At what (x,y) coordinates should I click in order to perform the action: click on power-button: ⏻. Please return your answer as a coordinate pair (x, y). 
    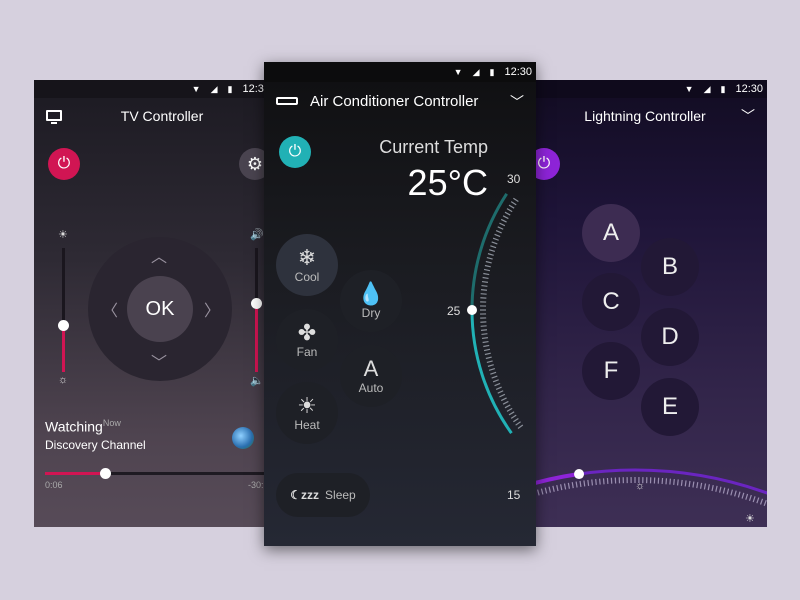
    Looking at the image, I should click on (64, 164).